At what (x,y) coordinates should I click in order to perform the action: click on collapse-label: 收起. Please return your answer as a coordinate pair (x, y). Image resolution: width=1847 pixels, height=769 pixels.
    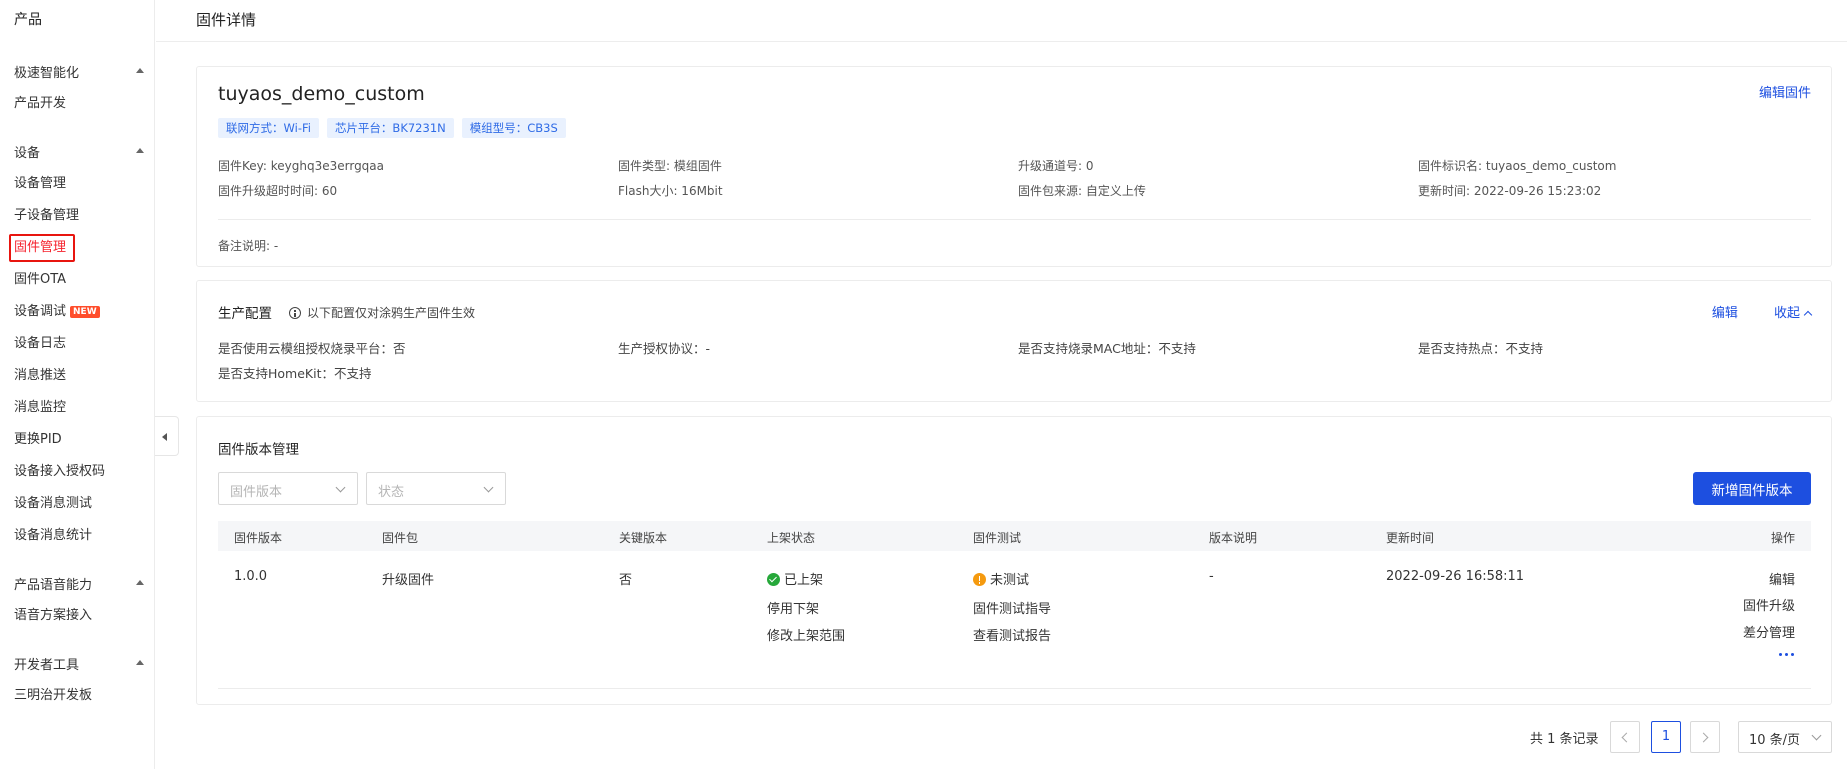
    Looking at the image, I should click on (1786, 313).